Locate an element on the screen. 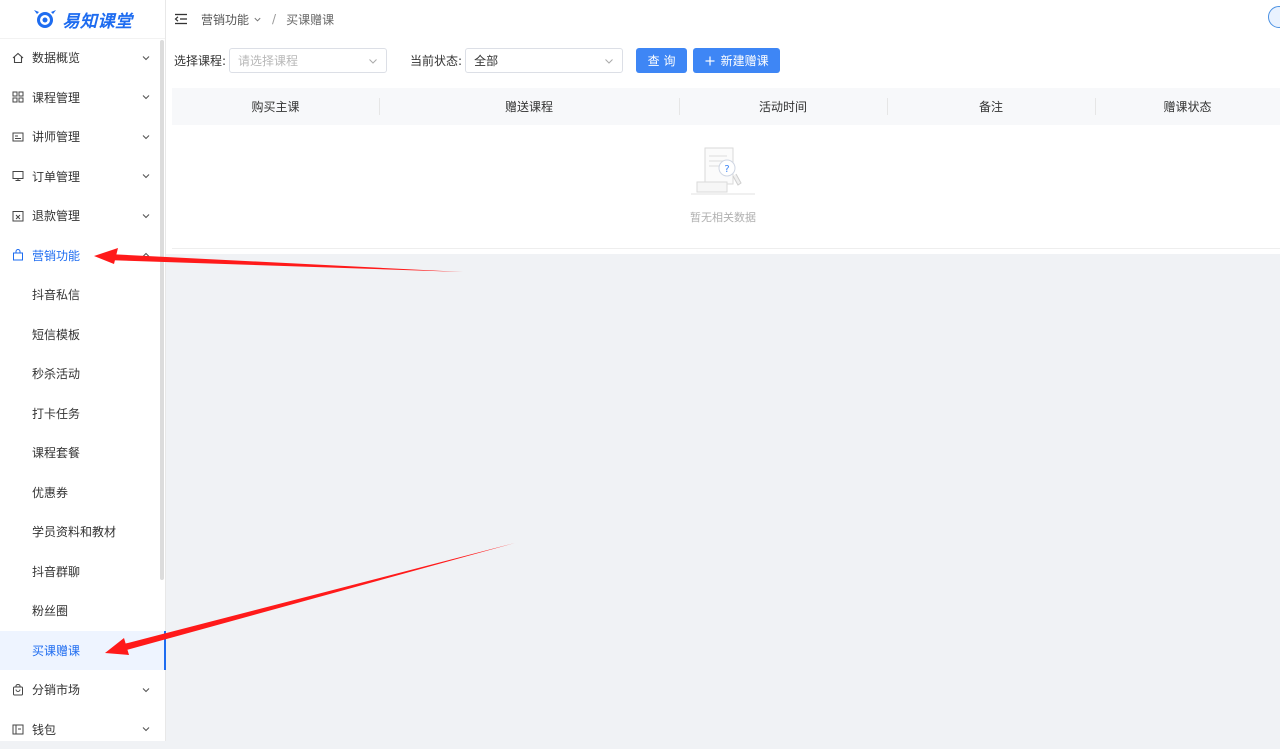  menu-collapse-icon is located at coordinates (181, 19).